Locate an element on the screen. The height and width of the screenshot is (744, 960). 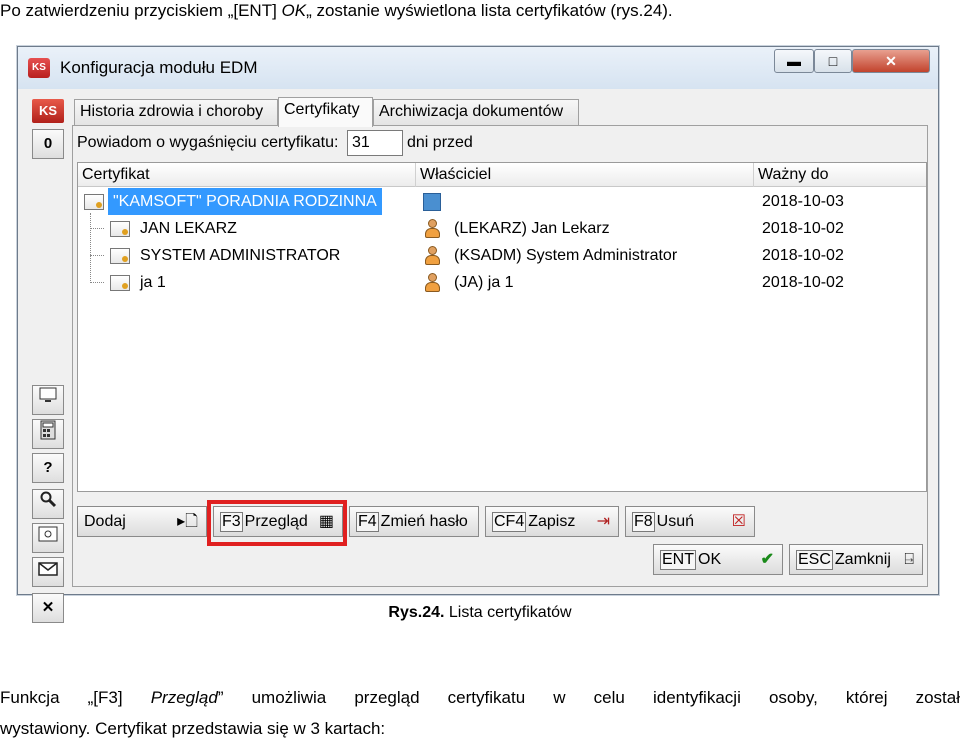
remind-after-label: dni przed is located at coordinates (440, 142).